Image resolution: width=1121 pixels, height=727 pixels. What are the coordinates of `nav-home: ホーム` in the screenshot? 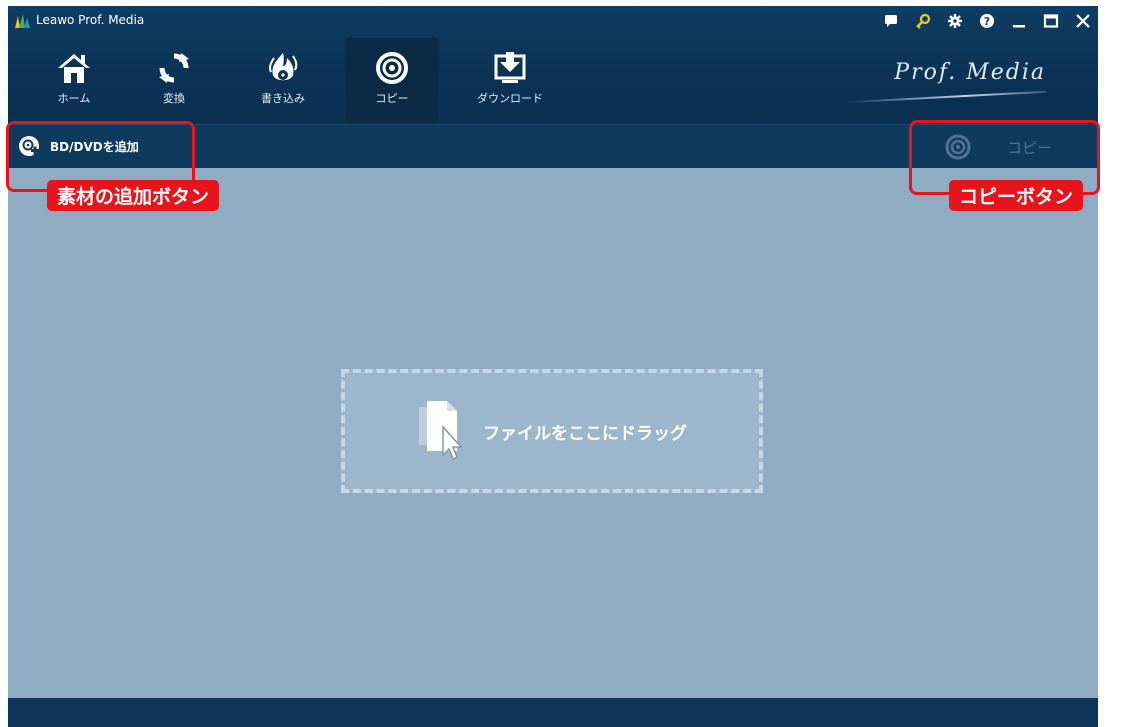 It's located at (74, 80).